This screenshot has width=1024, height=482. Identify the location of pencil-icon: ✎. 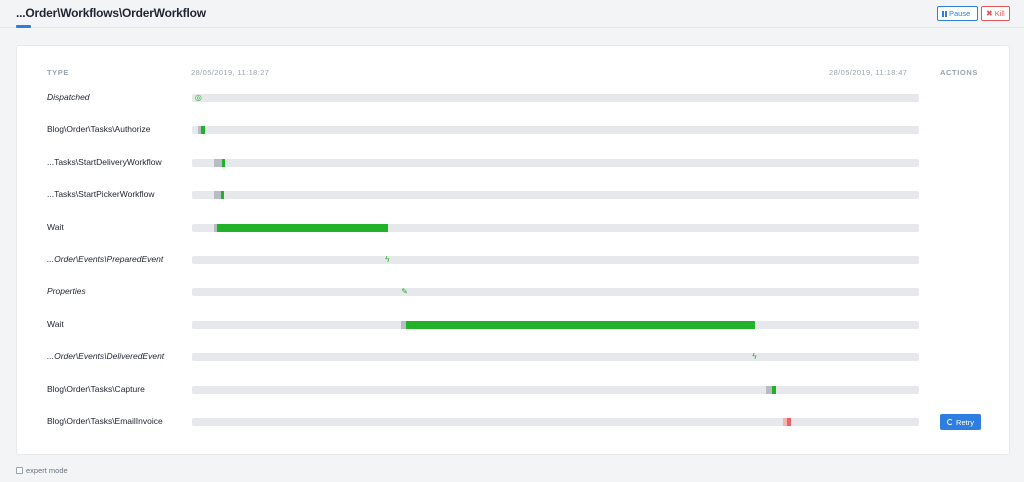
(404, 292).